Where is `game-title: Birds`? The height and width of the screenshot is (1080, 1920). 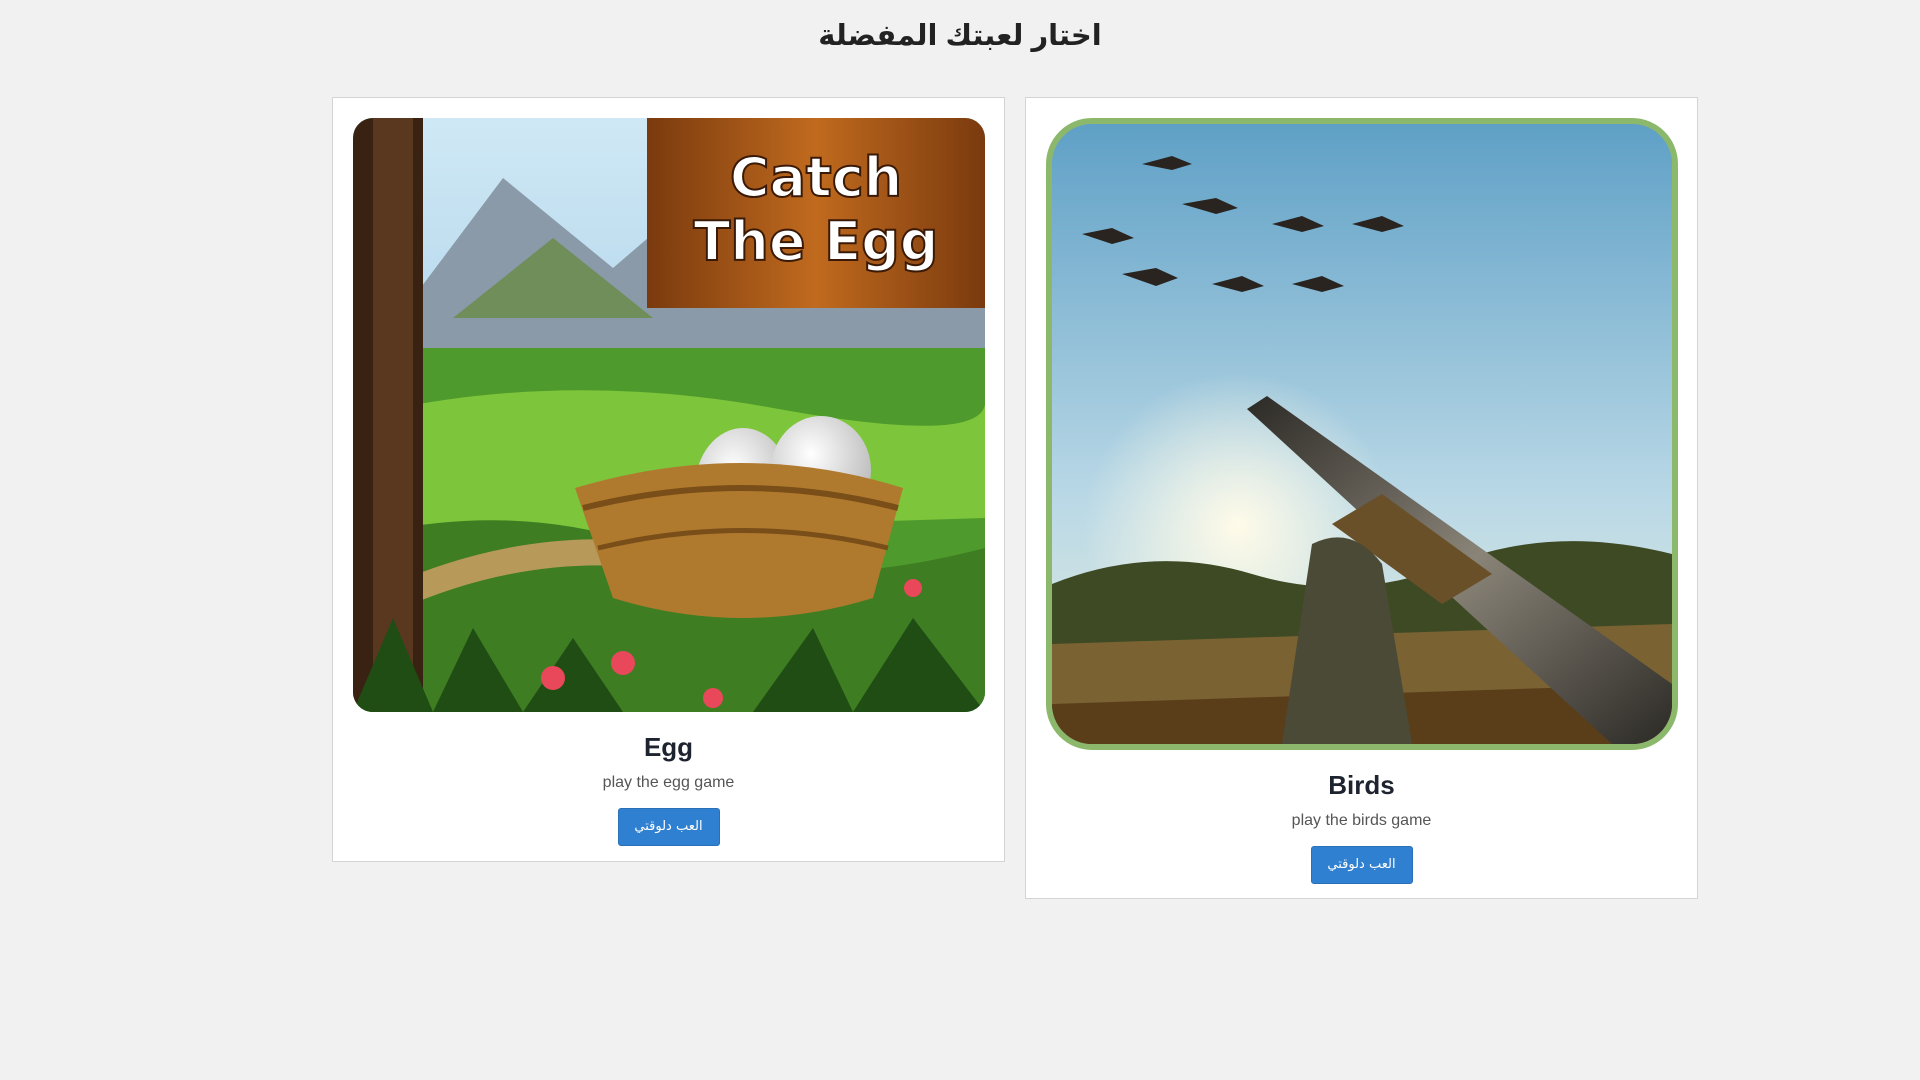 game-title: Birds is located at coordinates (1361, 785).